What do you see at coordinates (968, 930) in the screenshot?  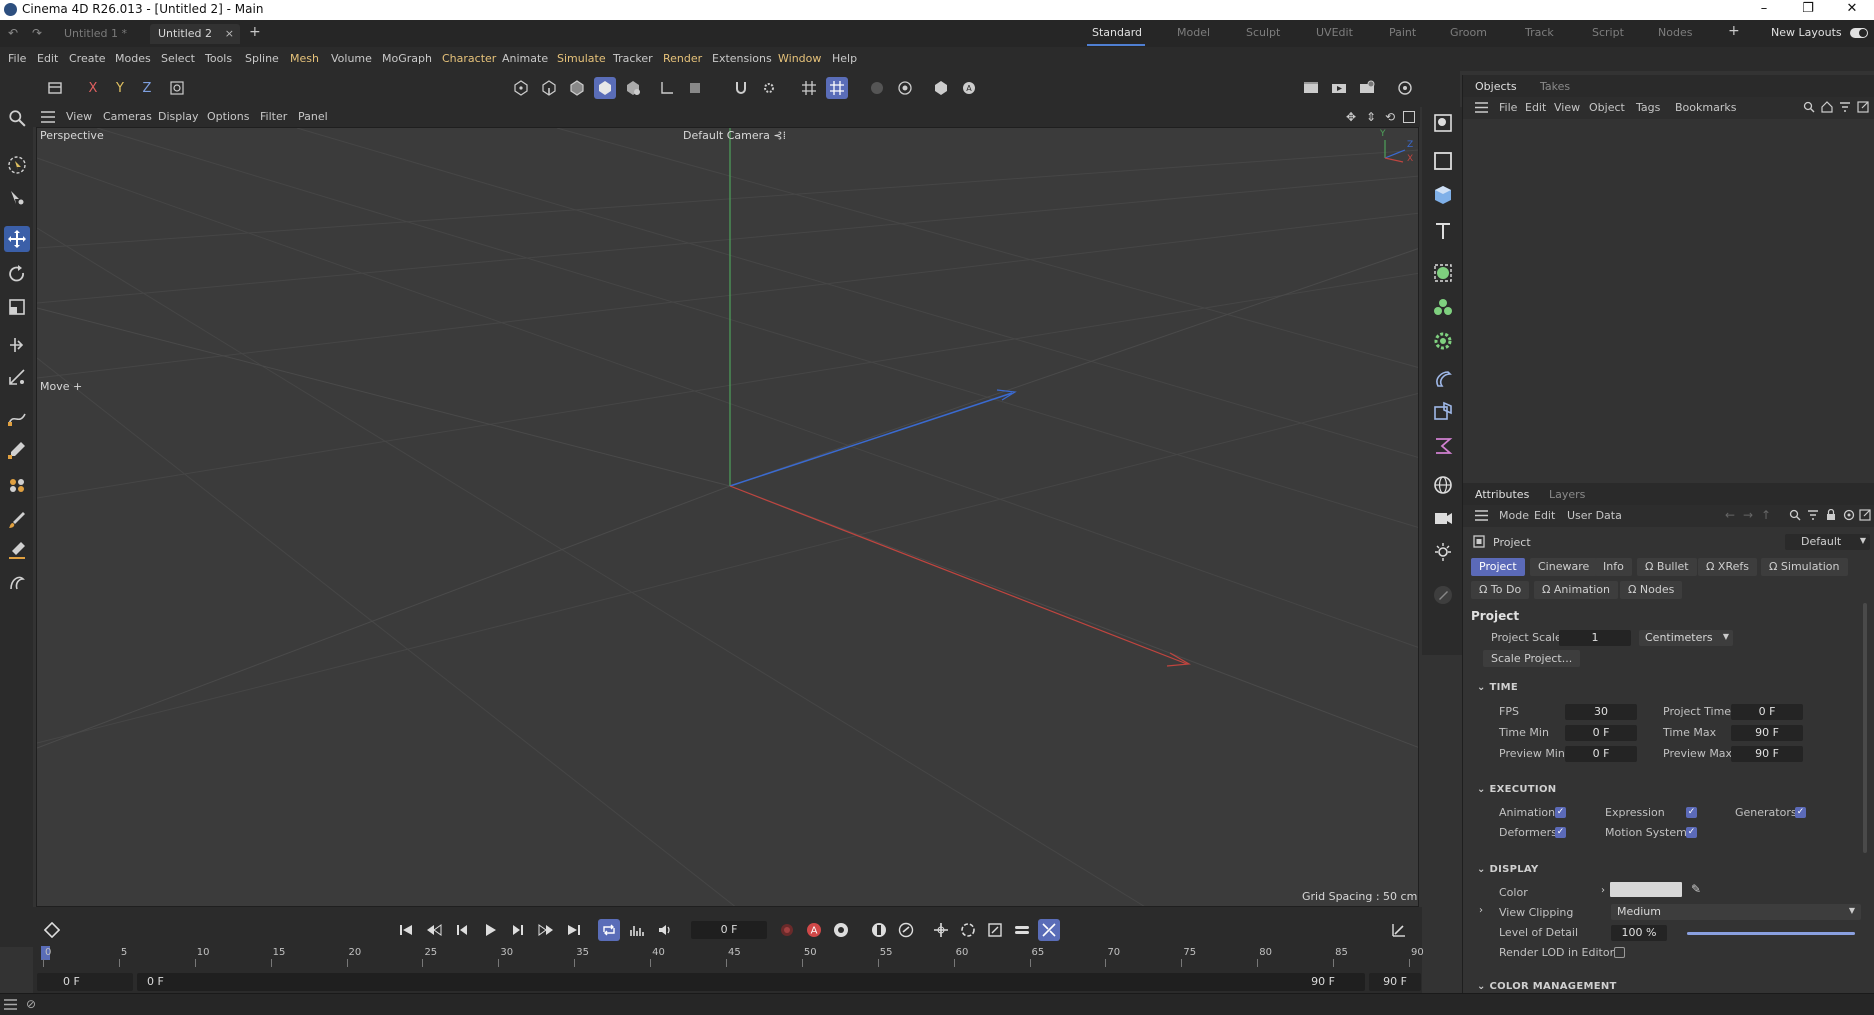 I see `key-rotate-icon` at bounding box center [968, 930].